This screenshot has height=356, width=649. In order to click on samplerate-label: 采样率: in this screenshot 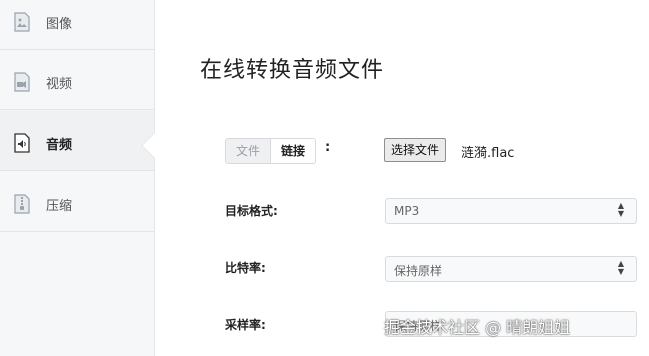, I will do `click(245, 325)`.